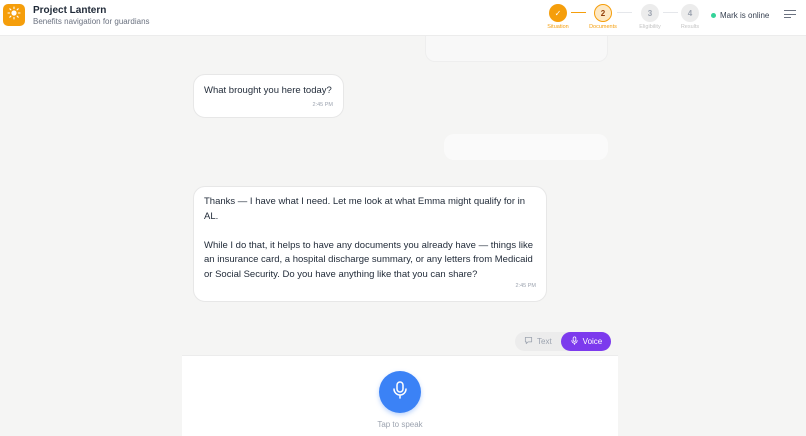  What do you see at coordinates (603, 27) in the screenshot?
I see `step-label: Documents` at bounding box center [603, 27].